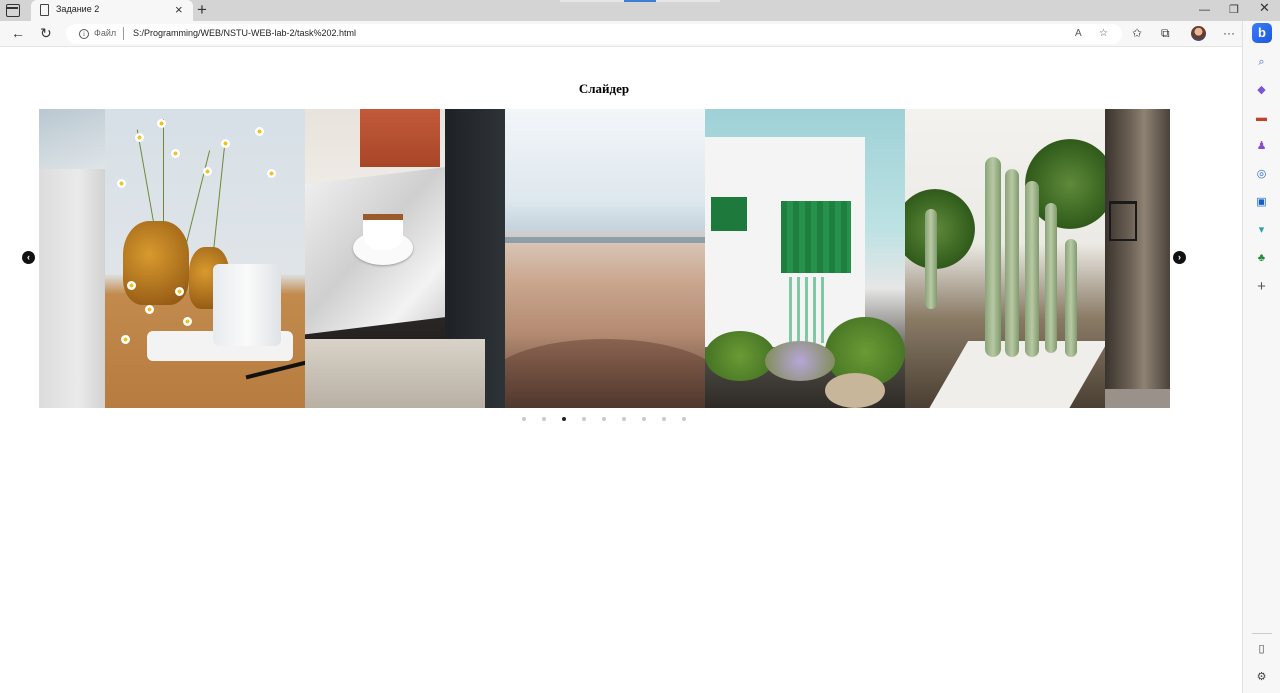  Describe the element at coordinates (1165, 33) in the screenshot. I see `collections-icon: ⧉` at that location.